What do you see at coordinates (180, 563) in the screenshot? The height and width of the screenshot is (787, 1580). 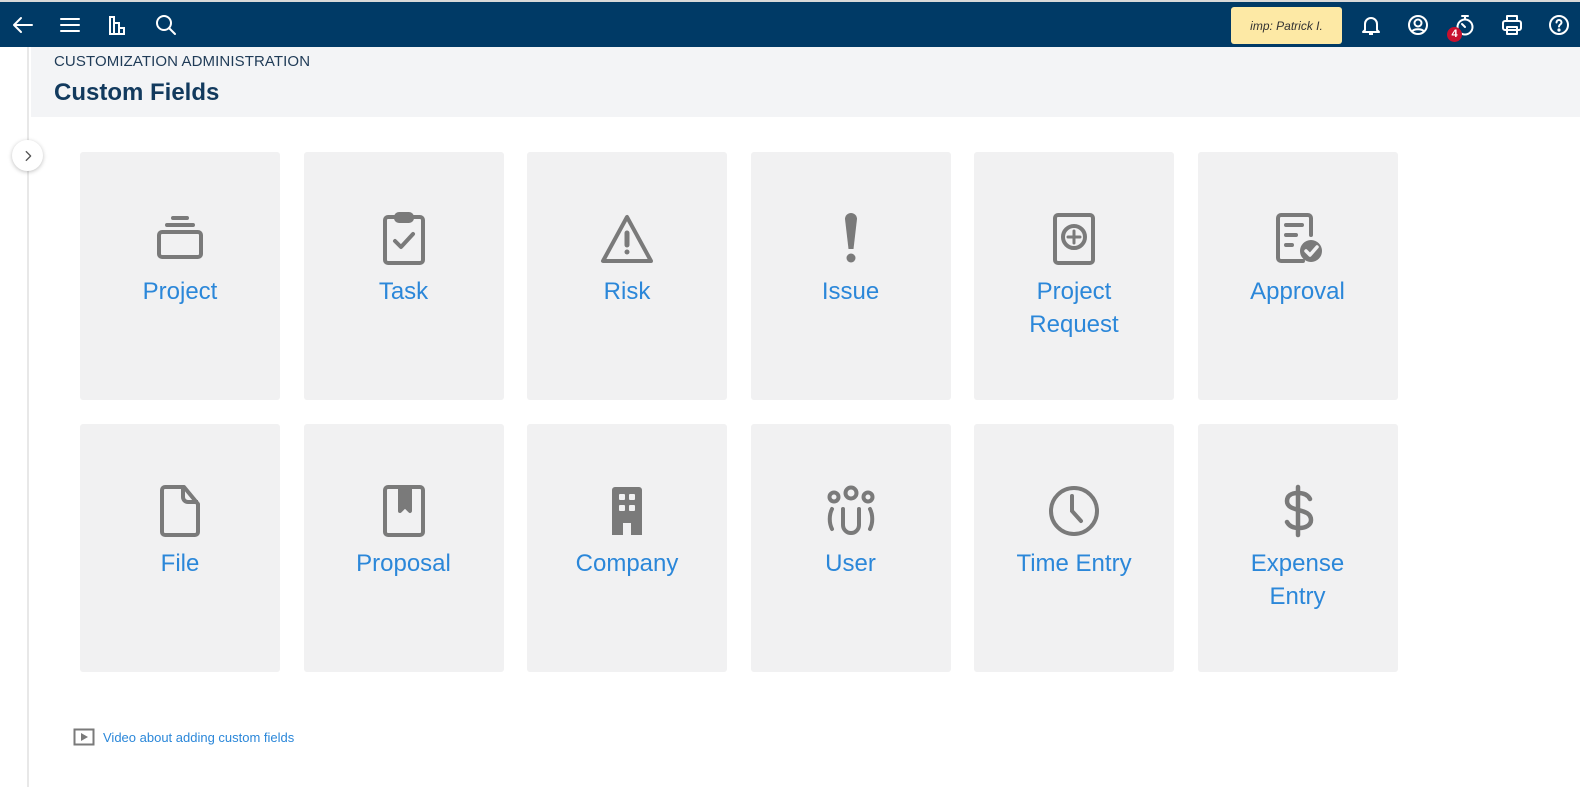 I see `tile-label: File` at bounding box center [180, 563].